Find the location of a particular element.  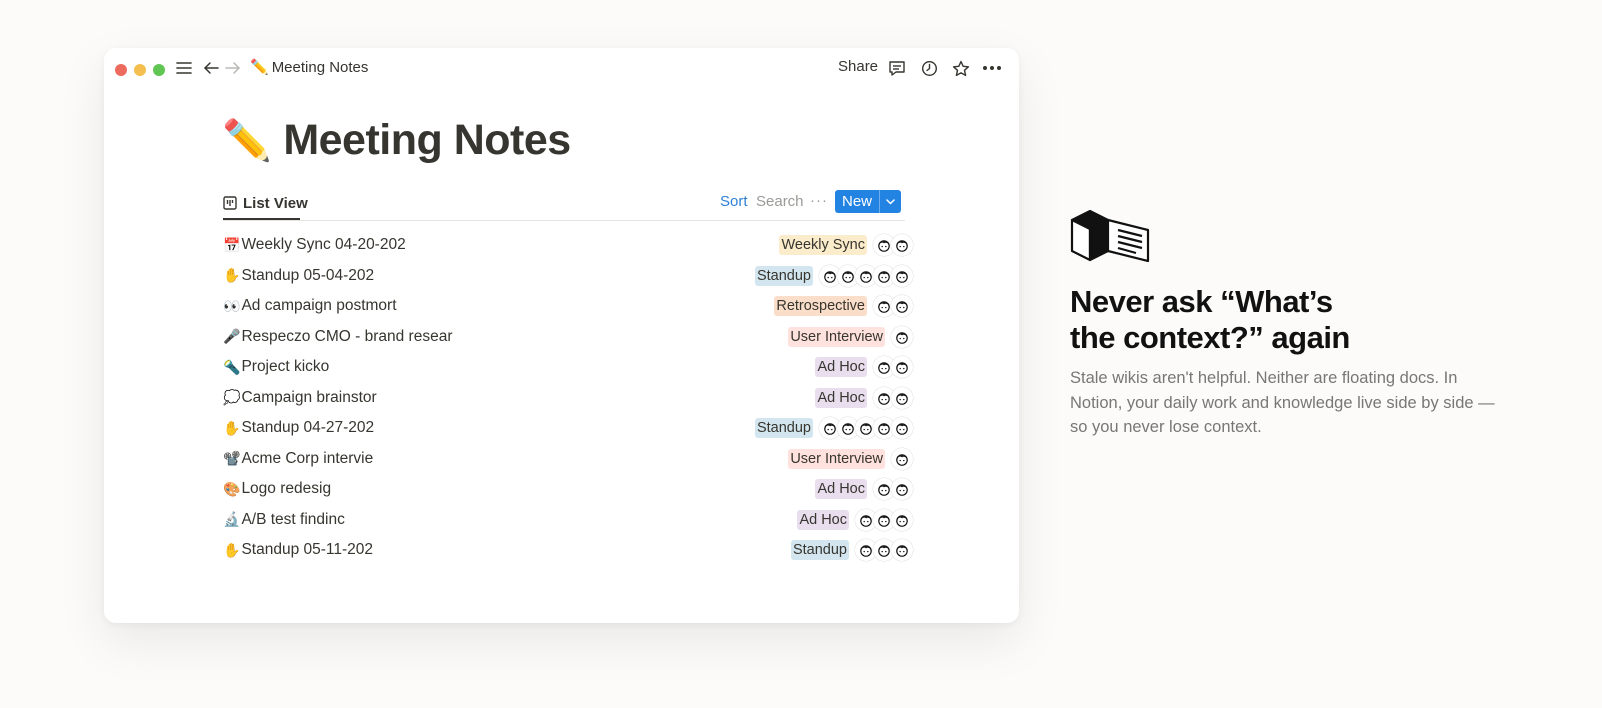

list-item-name: Campaign brainstor is located at coordinates (309, 397).